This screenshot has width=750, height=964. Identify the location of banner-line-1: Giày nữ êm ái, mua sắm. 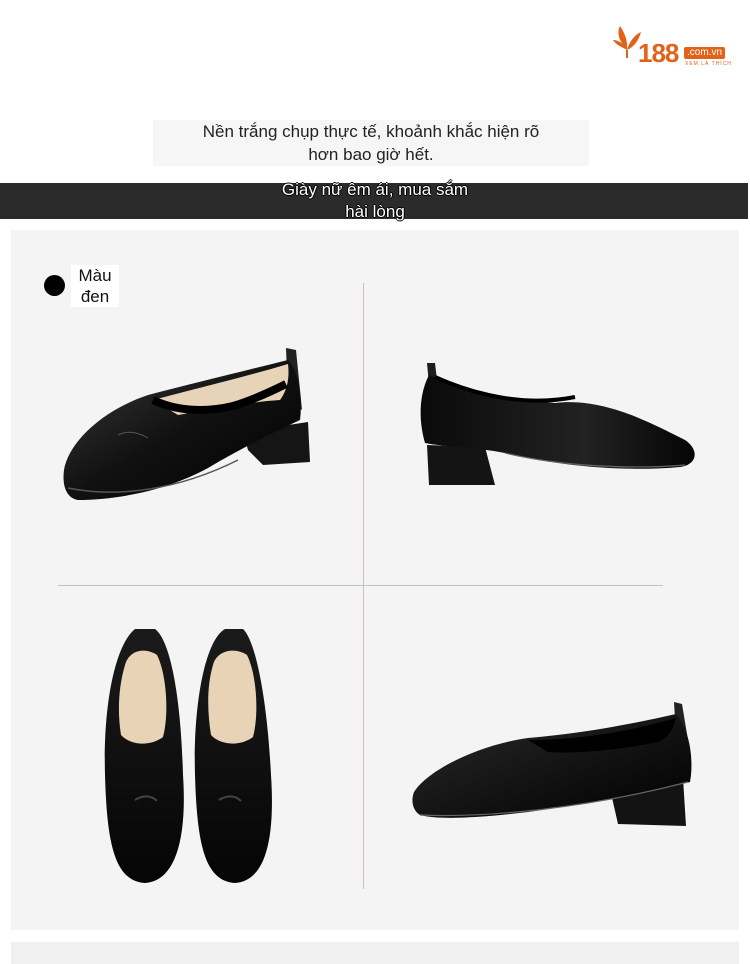
(375, 189).